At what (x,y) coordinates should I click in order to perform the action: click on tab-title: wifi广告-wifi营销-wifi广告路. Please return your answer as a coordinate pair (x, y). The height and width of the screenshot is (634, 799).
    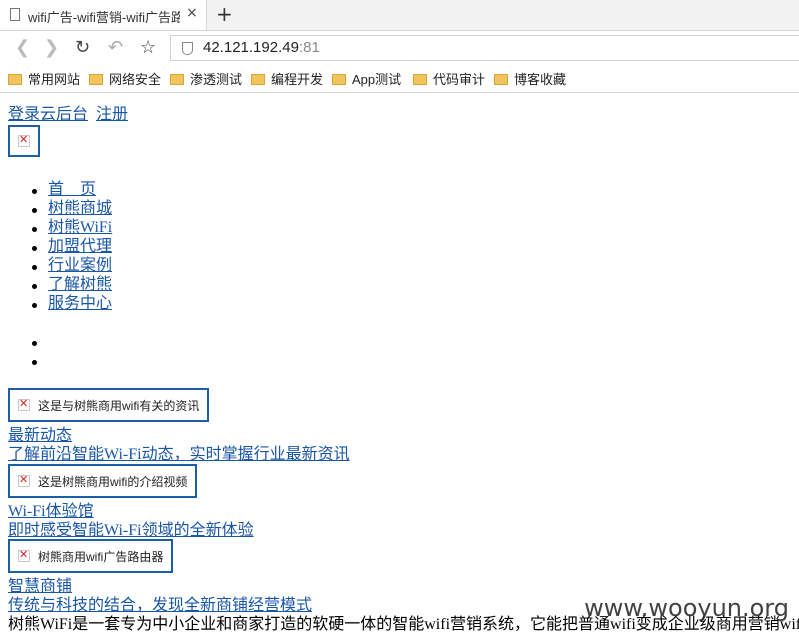
    Looking at the image, I should click on (104, 17).